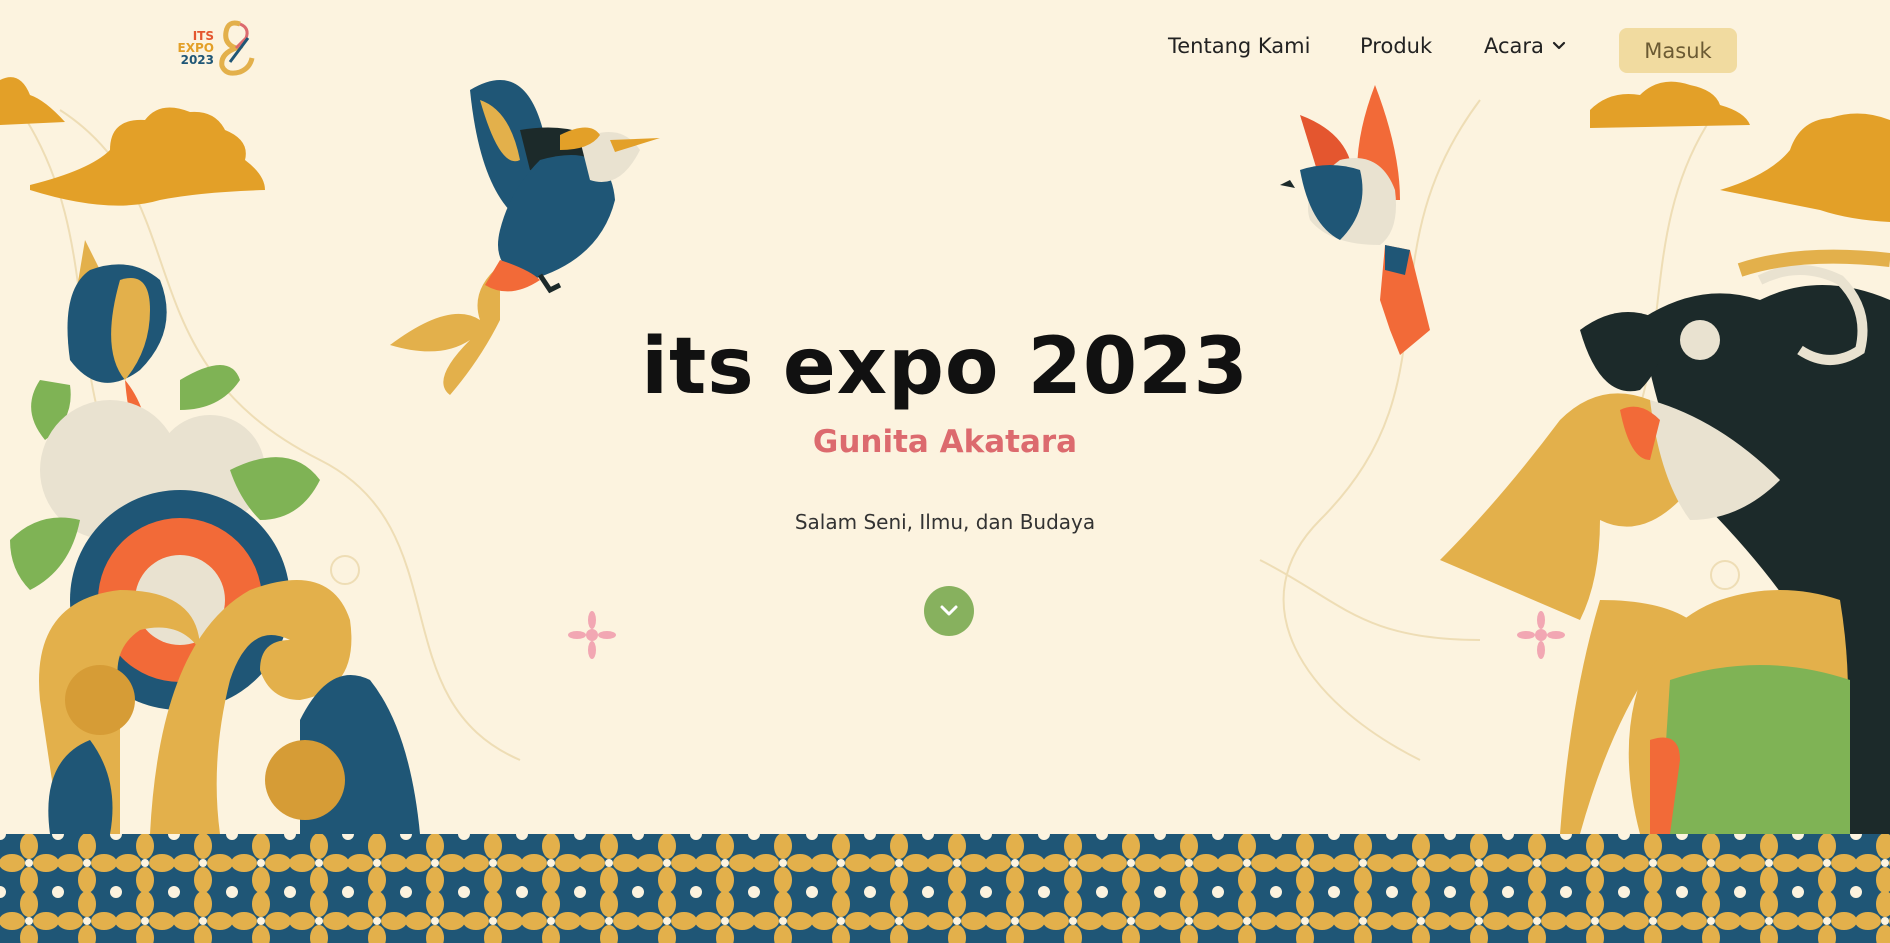 This screenshot has height=943, width=1890. Describe the element at coordinates (592, 635) in the screenshot. I see `pink-flower-left` at that location.